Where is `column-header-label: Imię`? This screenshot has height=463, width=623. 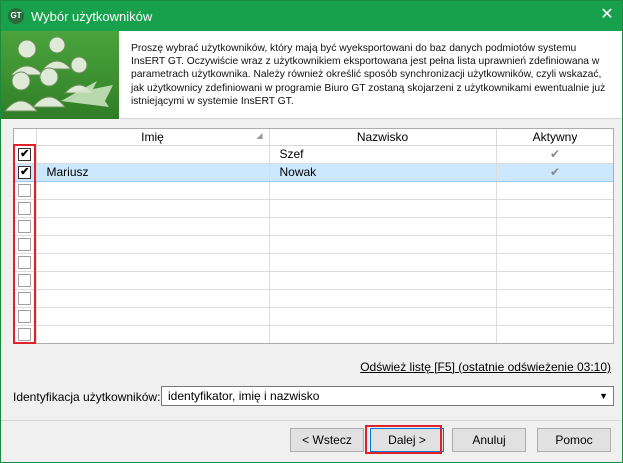
column-header-label: Imię is located at coordinates (152, 136).